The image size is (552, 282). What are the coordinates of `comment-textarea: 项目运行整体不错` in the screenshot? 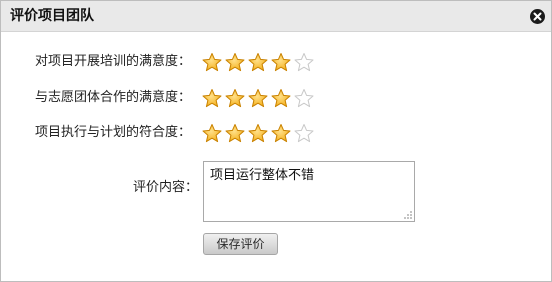 It's located at (309, 191).